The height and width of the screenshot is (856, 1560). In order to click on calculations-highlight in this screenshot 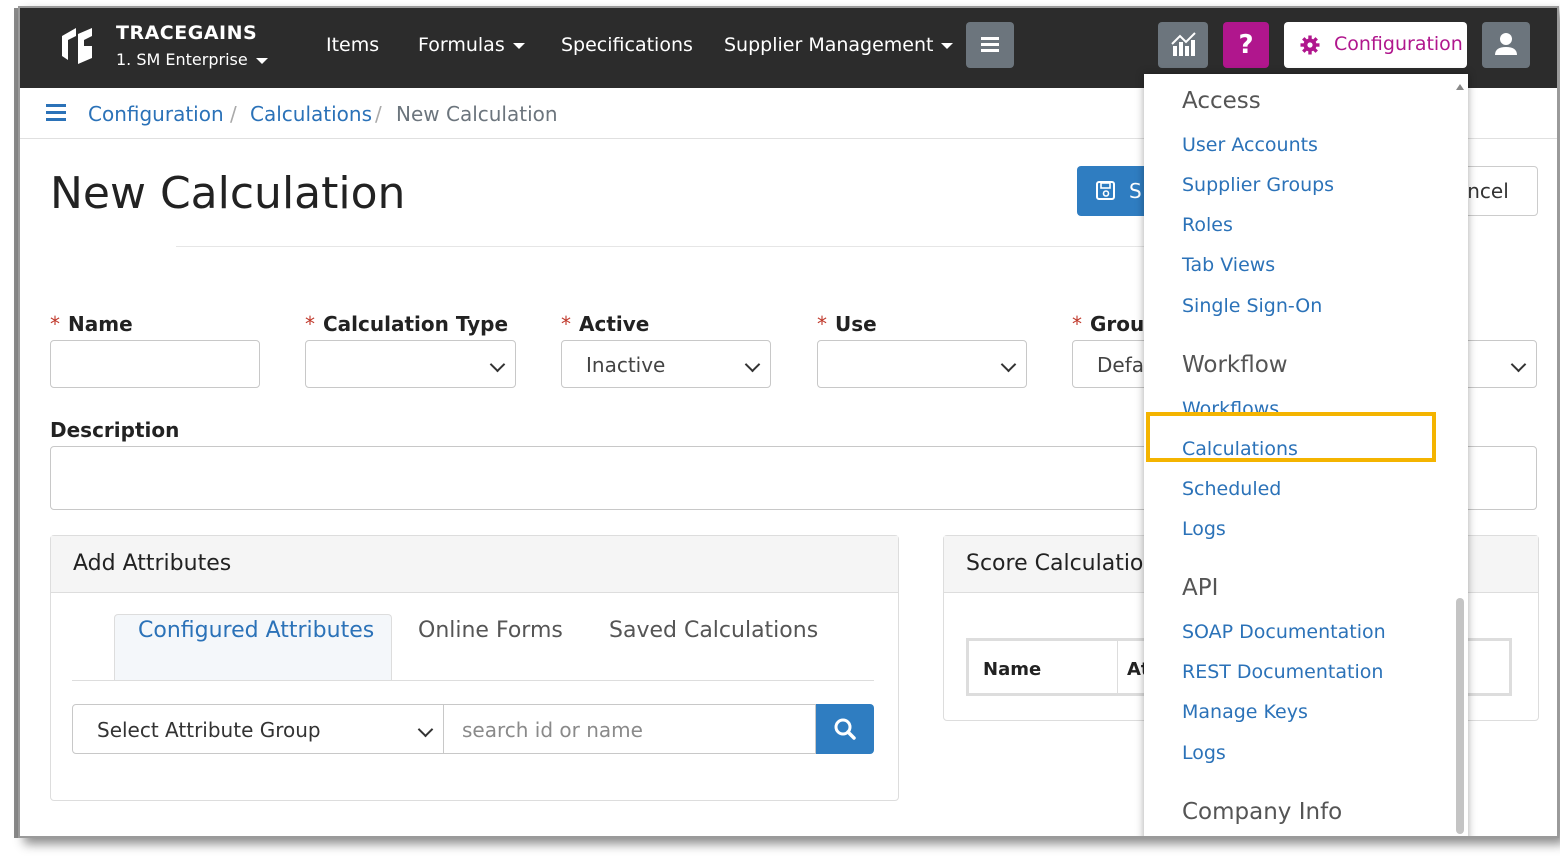, I will do `click(1291, 437)`.